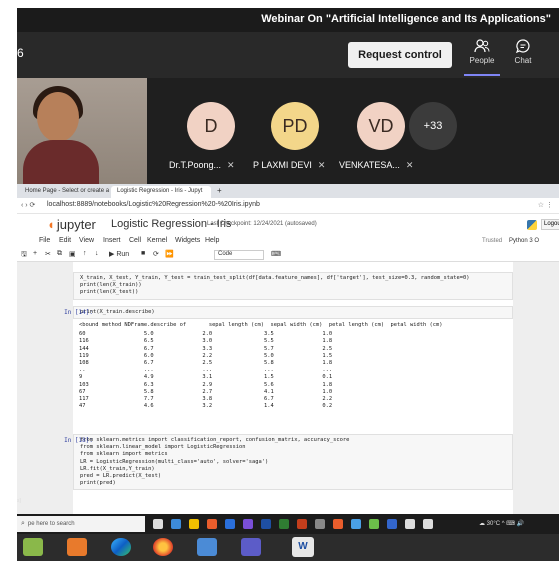  What do you see at coordinates (239, 255) in the screenshot?
I see `cell-type-select: Code` at bounding box center [239, 255].